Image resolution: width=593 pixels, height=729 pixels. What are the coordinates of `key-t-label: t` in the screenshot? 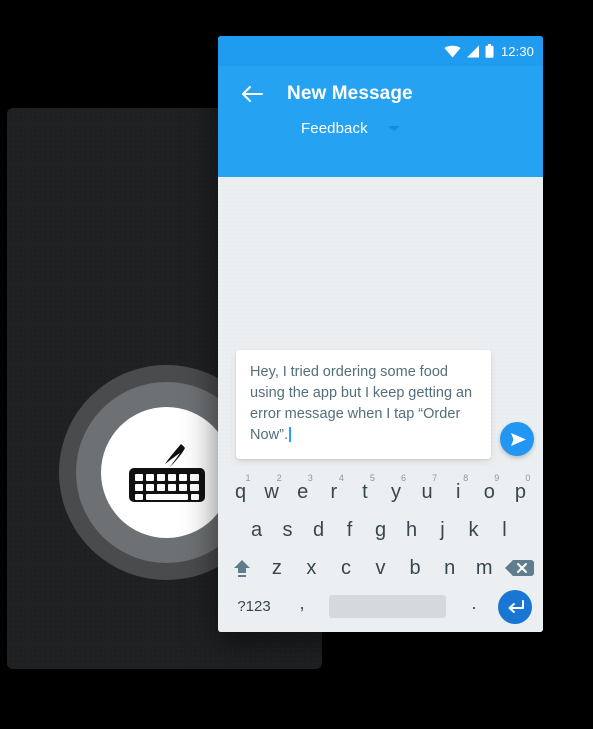 It's located at (365, 491).